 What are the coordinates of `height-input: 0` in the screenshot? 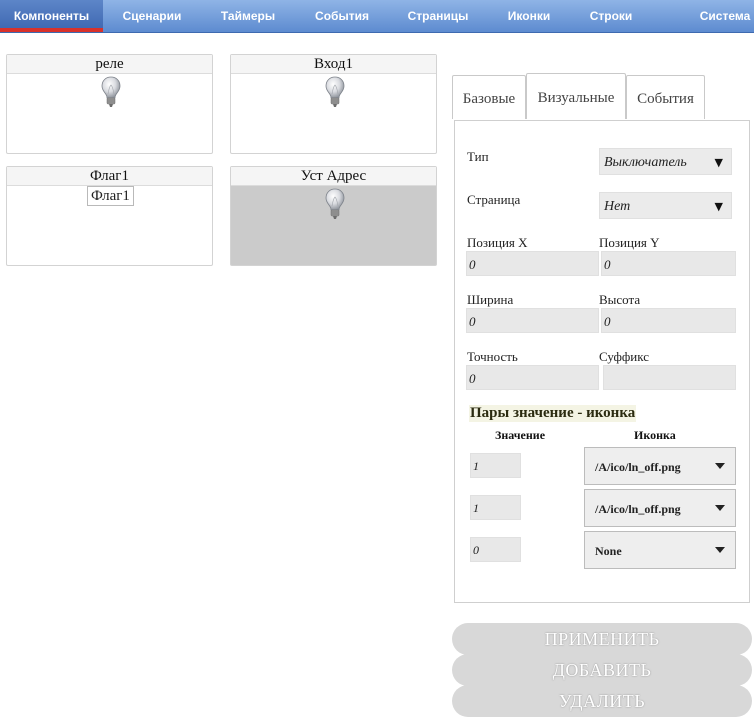 It's located at (668, 320).